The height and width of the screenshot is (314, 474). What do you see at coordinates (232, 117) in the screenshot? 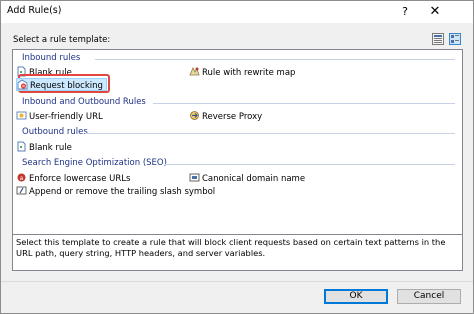
I see `template-item-label: Reverse Proxy` at bounding box center [232, 117].